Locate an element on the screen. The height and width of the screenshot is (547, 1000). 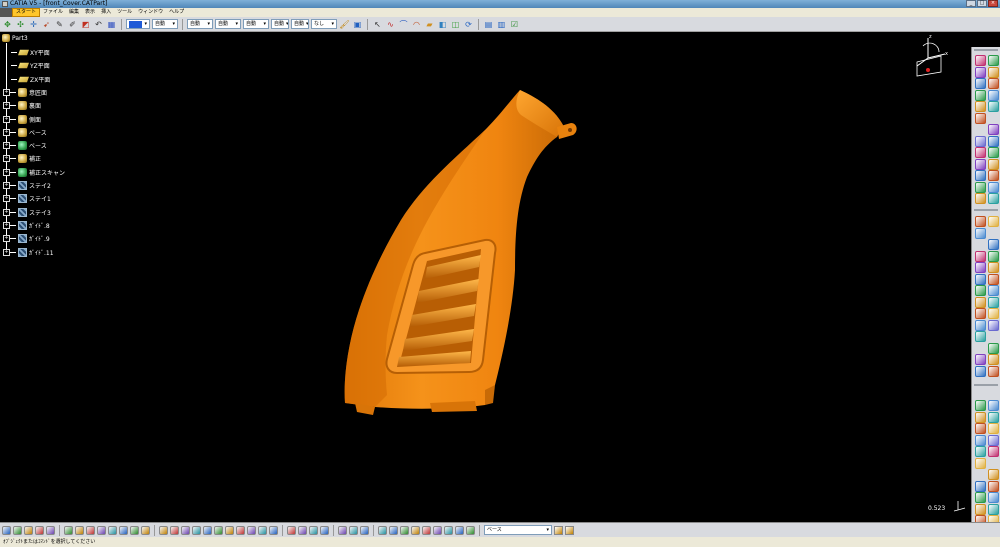
iso-view-icon is located at coordinates (240, 530).